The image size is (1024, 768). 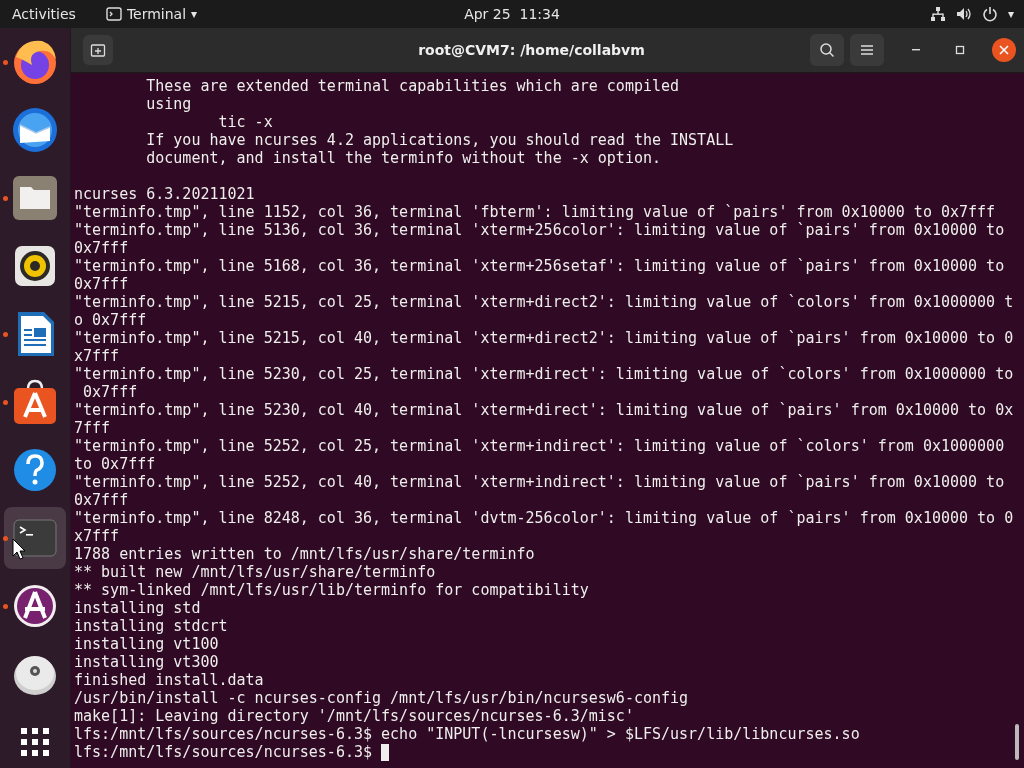 I want to click on dock-button, so click(x=35, y=538).